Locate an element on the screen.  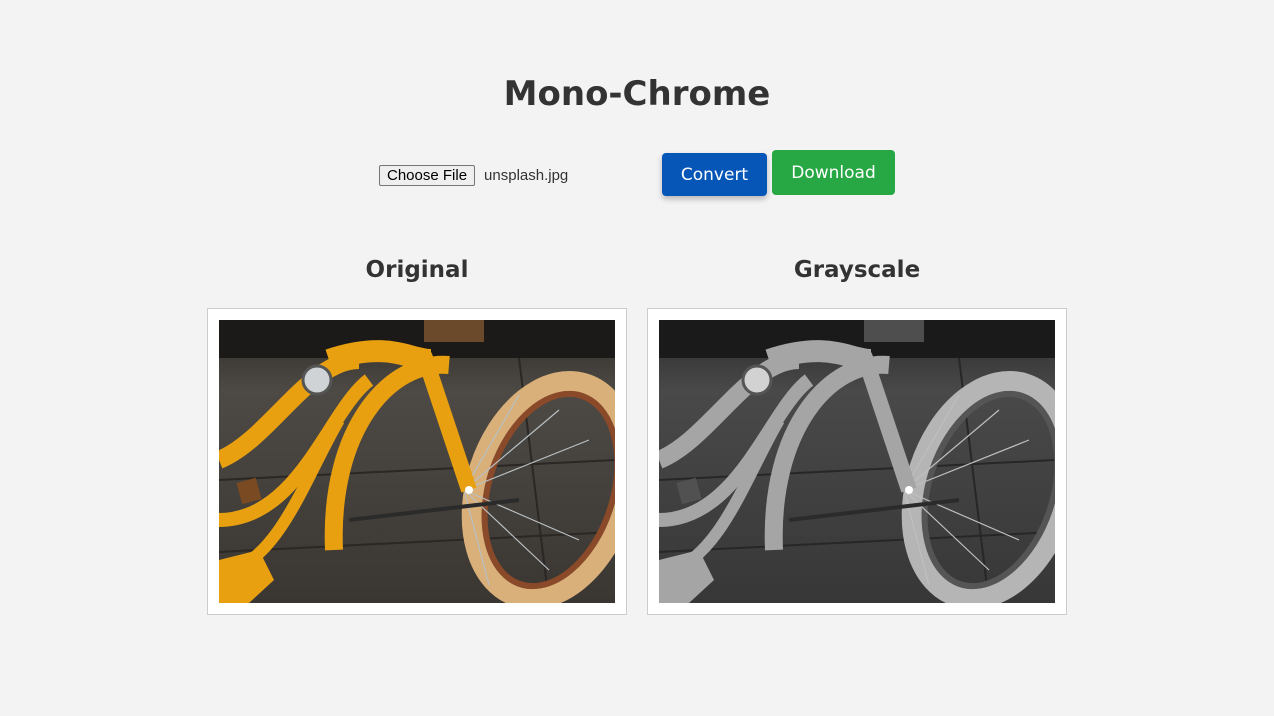
original-image is located at coordinates (417, 461).